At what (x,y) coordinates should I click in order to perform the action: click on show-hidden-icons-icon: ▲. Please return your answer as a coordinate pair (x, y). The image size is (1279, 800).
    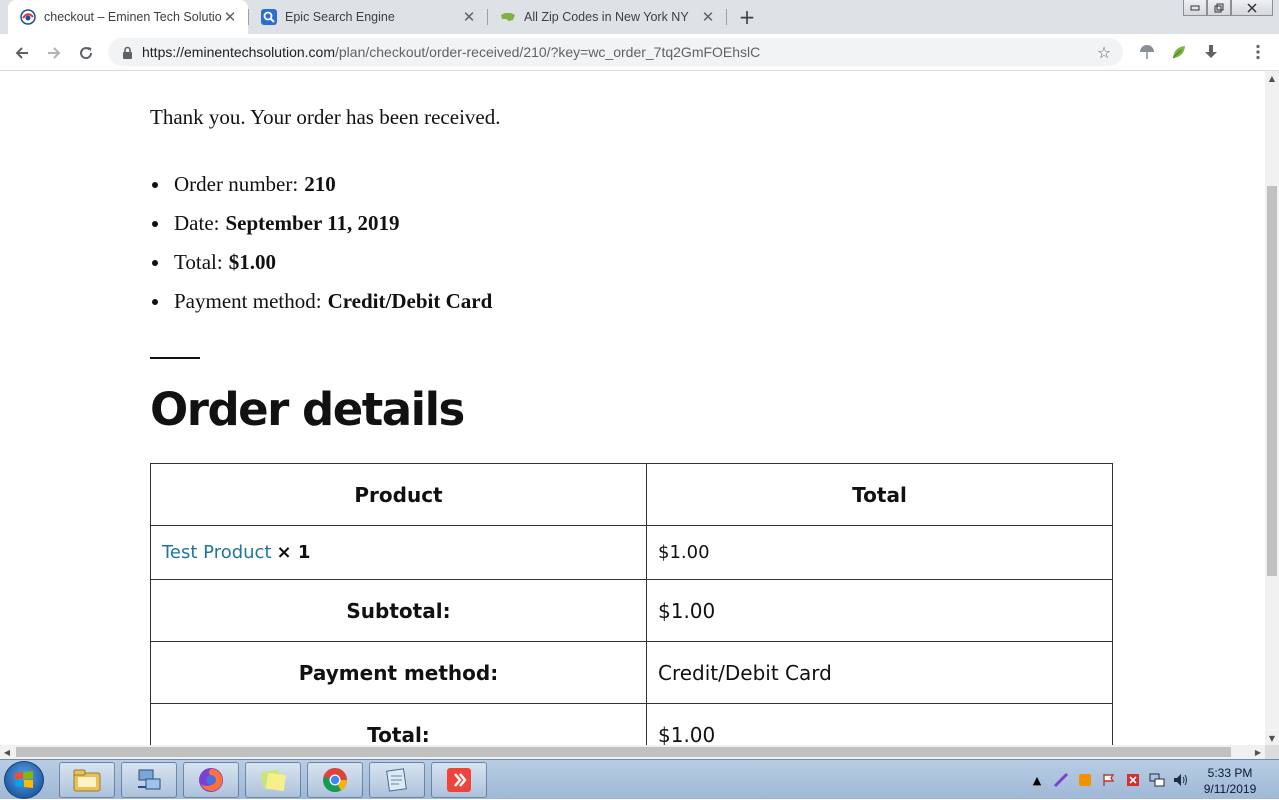
    Looking at the image, I should click on (1037, 780).